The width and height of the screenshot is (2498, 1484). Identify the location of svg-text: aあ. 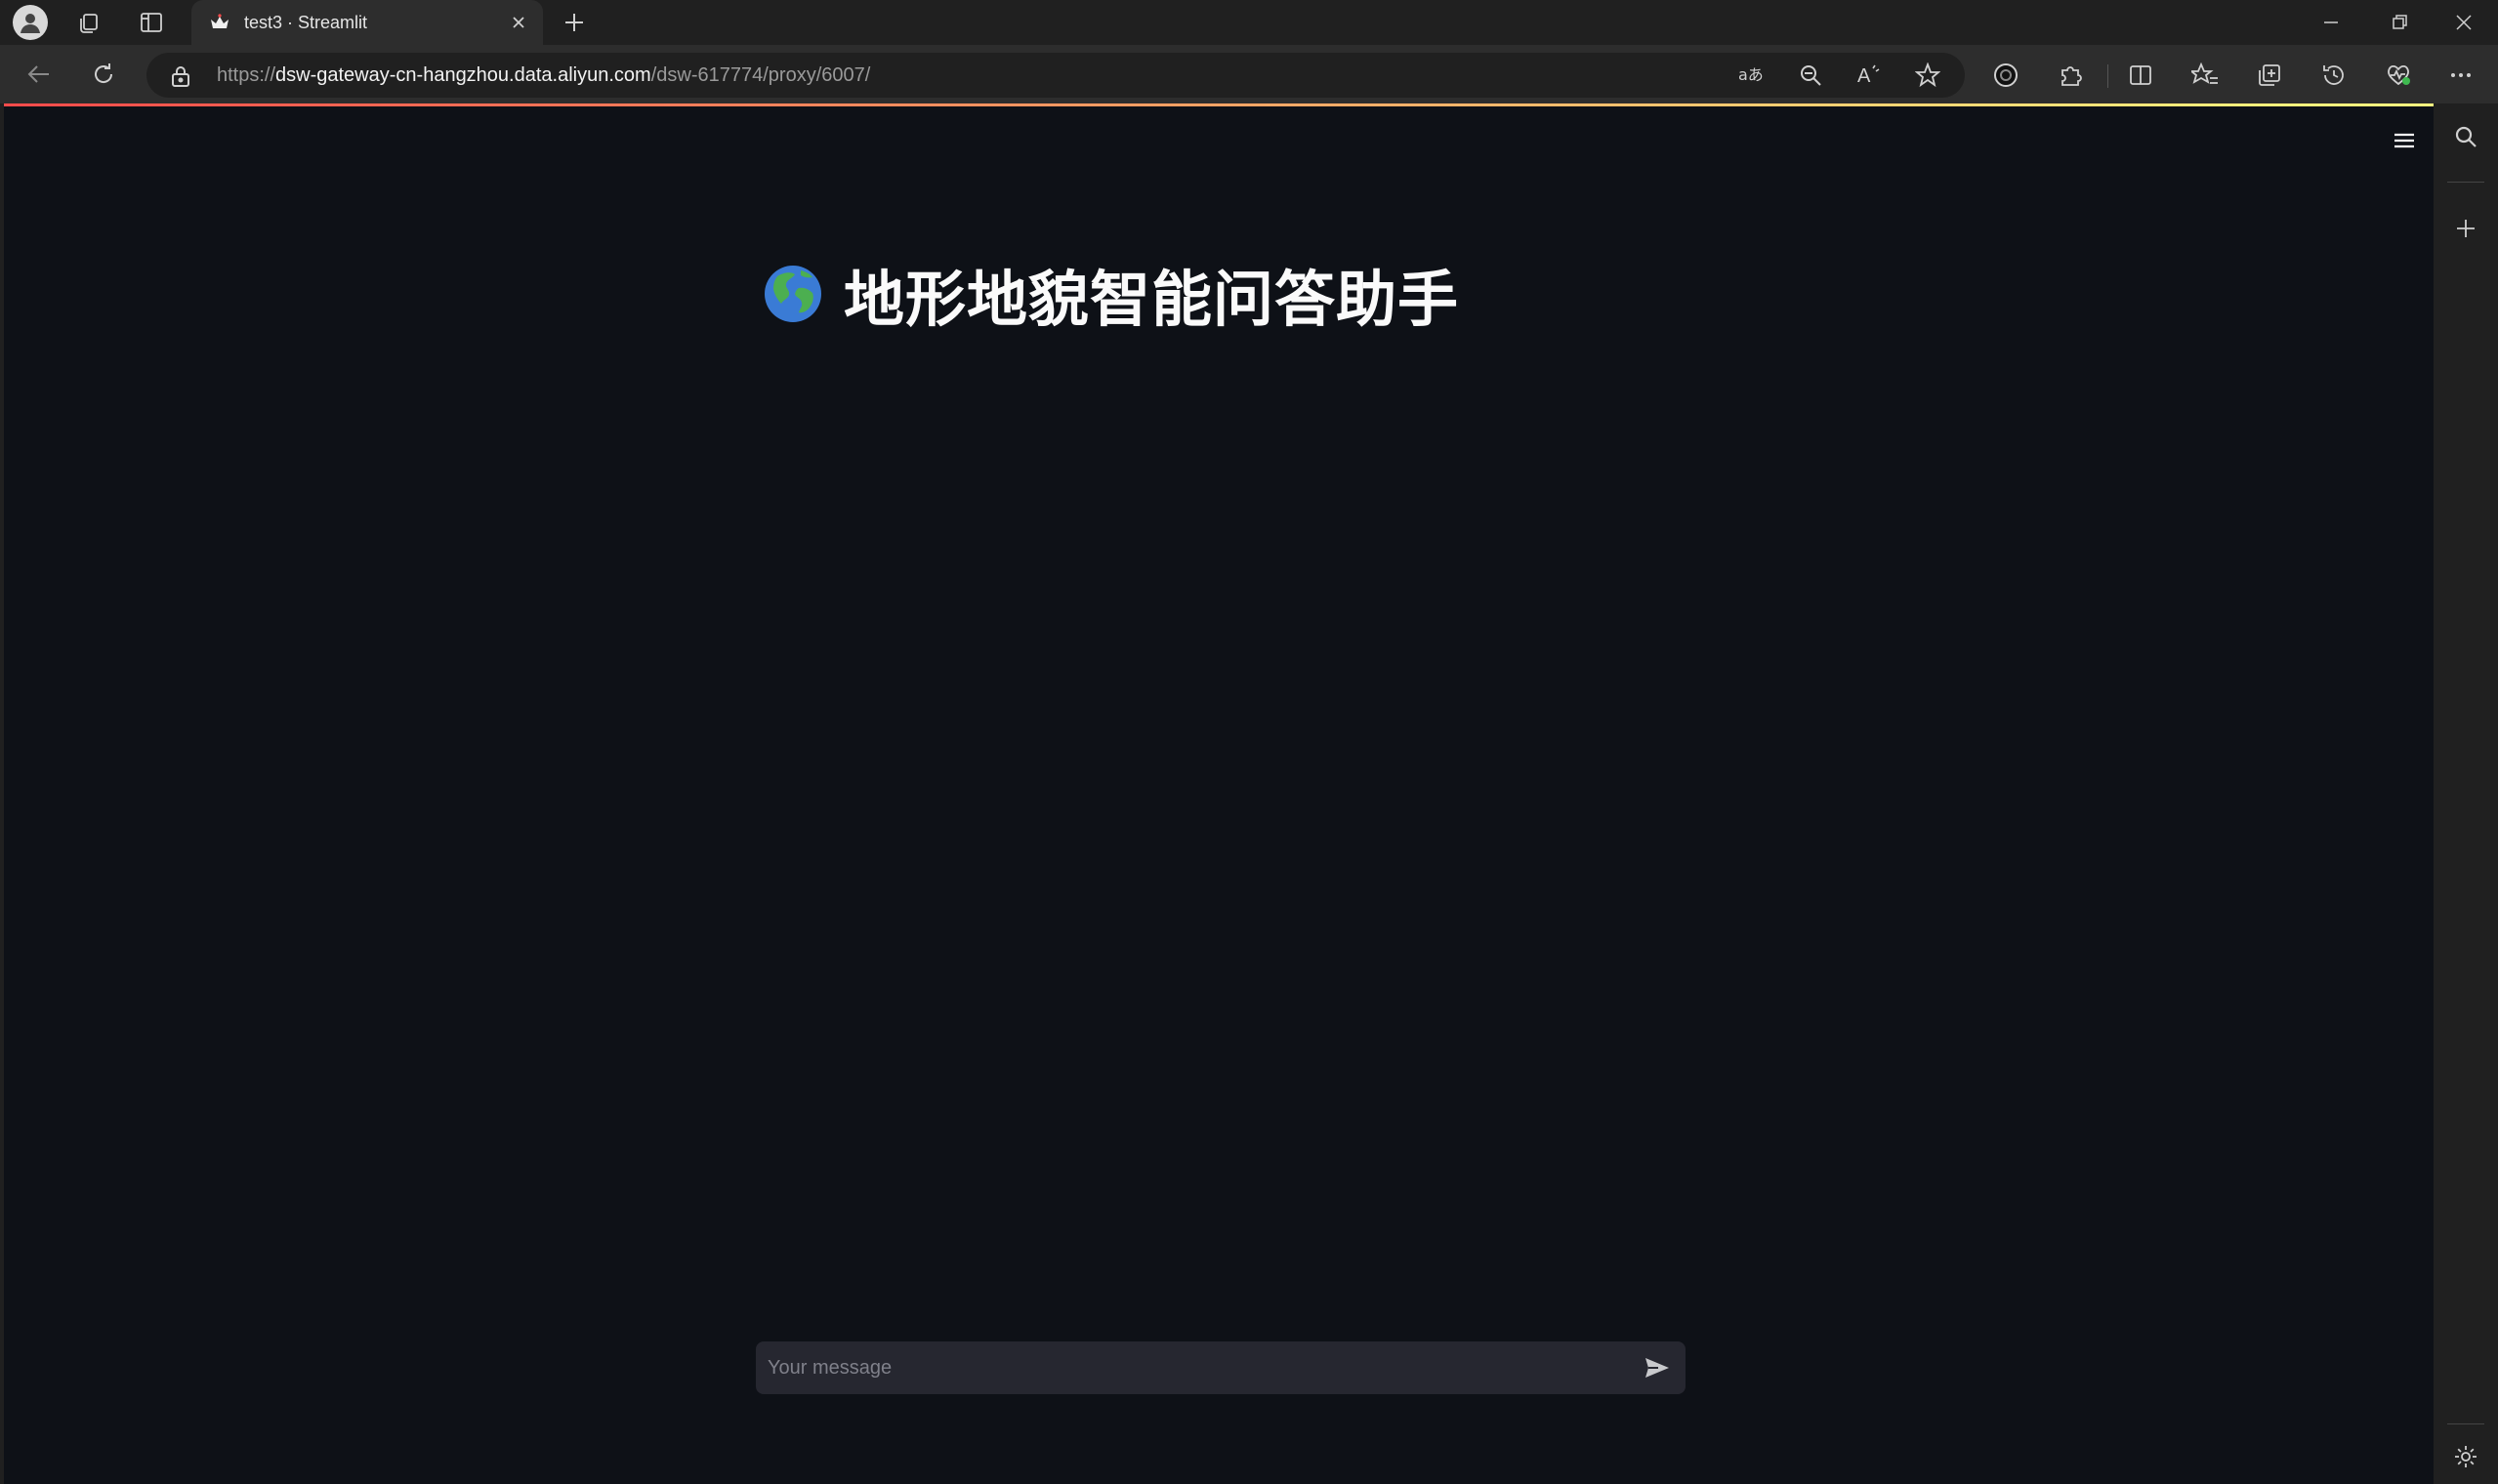
(1751, 75).